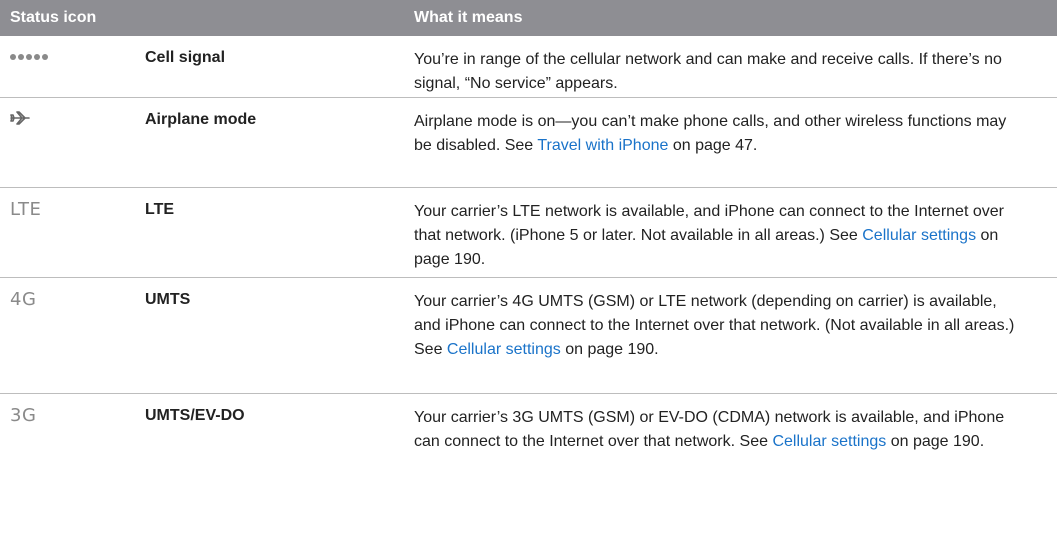 The image size is (1057, 541). I want to click on lte-icon: LTE, so click(26, 209).